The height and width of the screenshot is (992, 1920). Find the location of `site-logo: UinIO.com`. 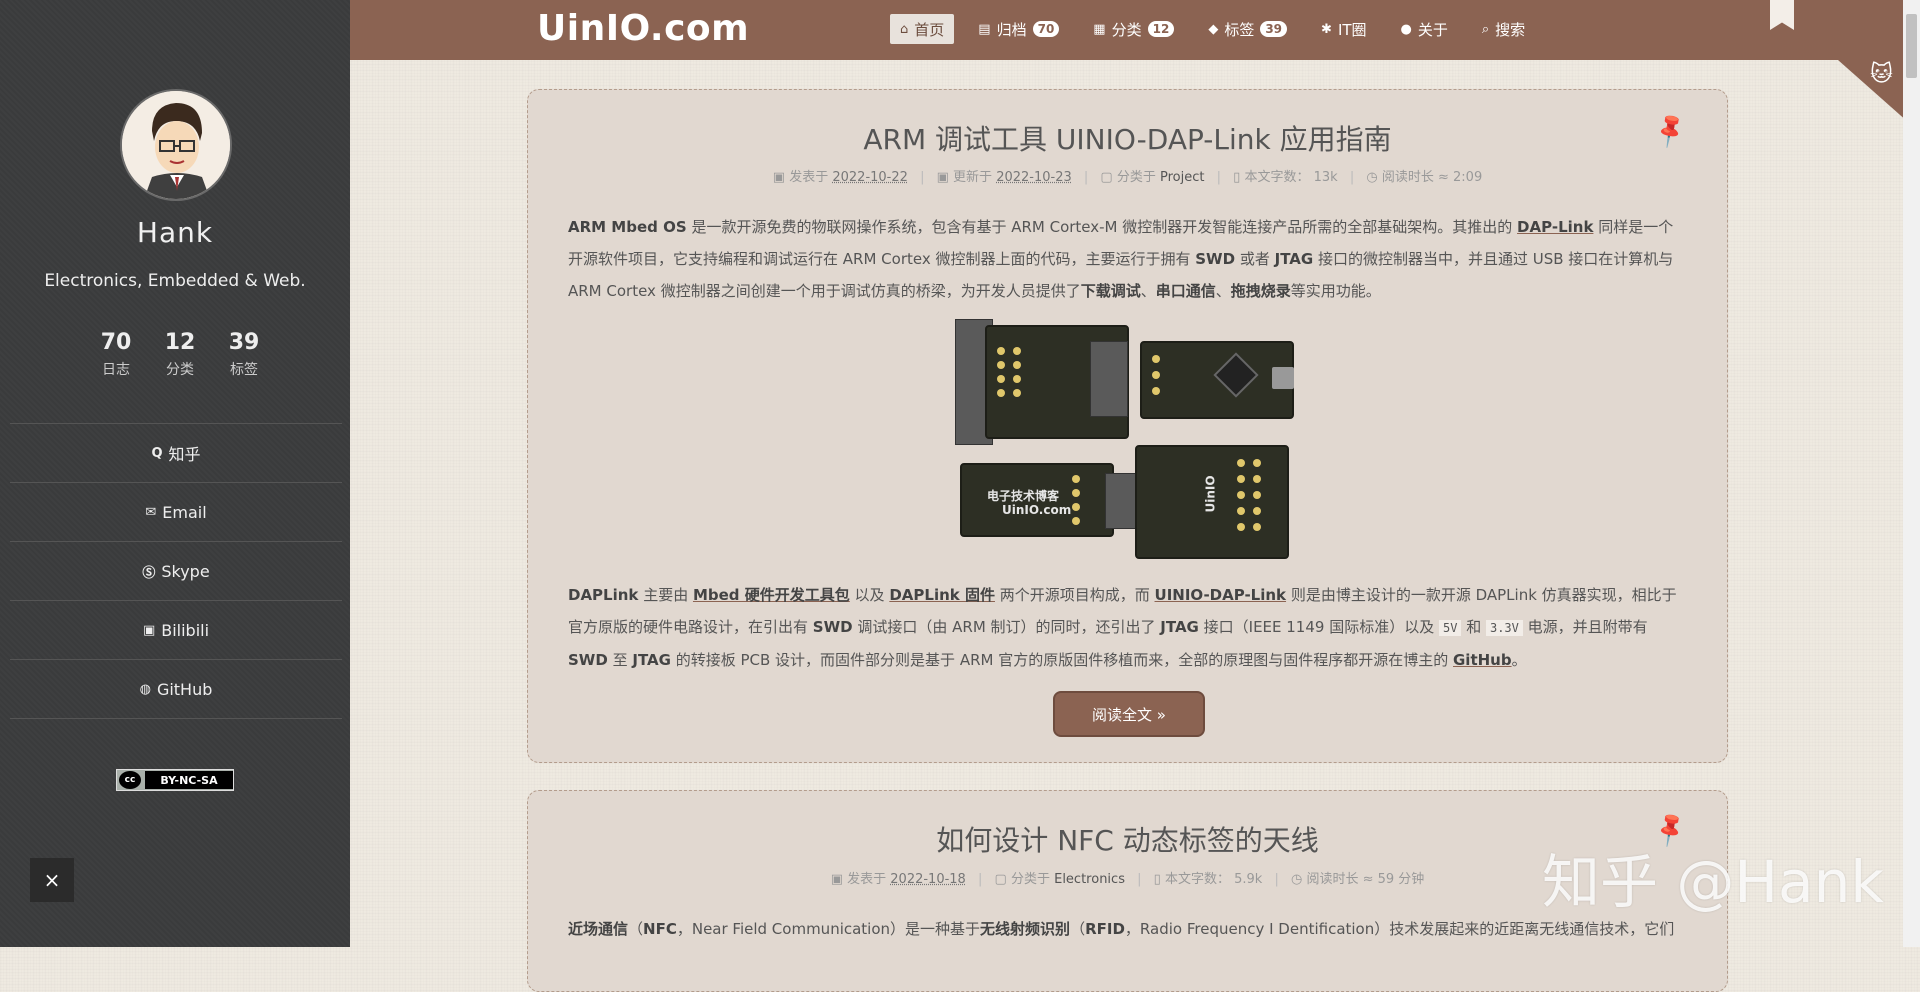

site-logo: UinIO.com is located at coordinates (643, 28).